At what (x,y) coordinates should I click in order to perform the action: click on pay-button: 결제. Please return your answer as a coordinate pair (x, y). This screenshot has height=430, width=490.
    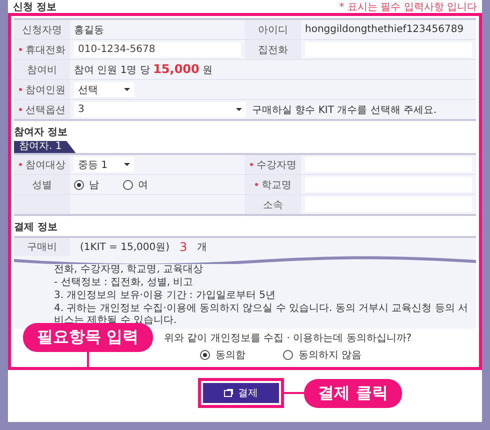
    Looking at the image, I should click on (241, 393).